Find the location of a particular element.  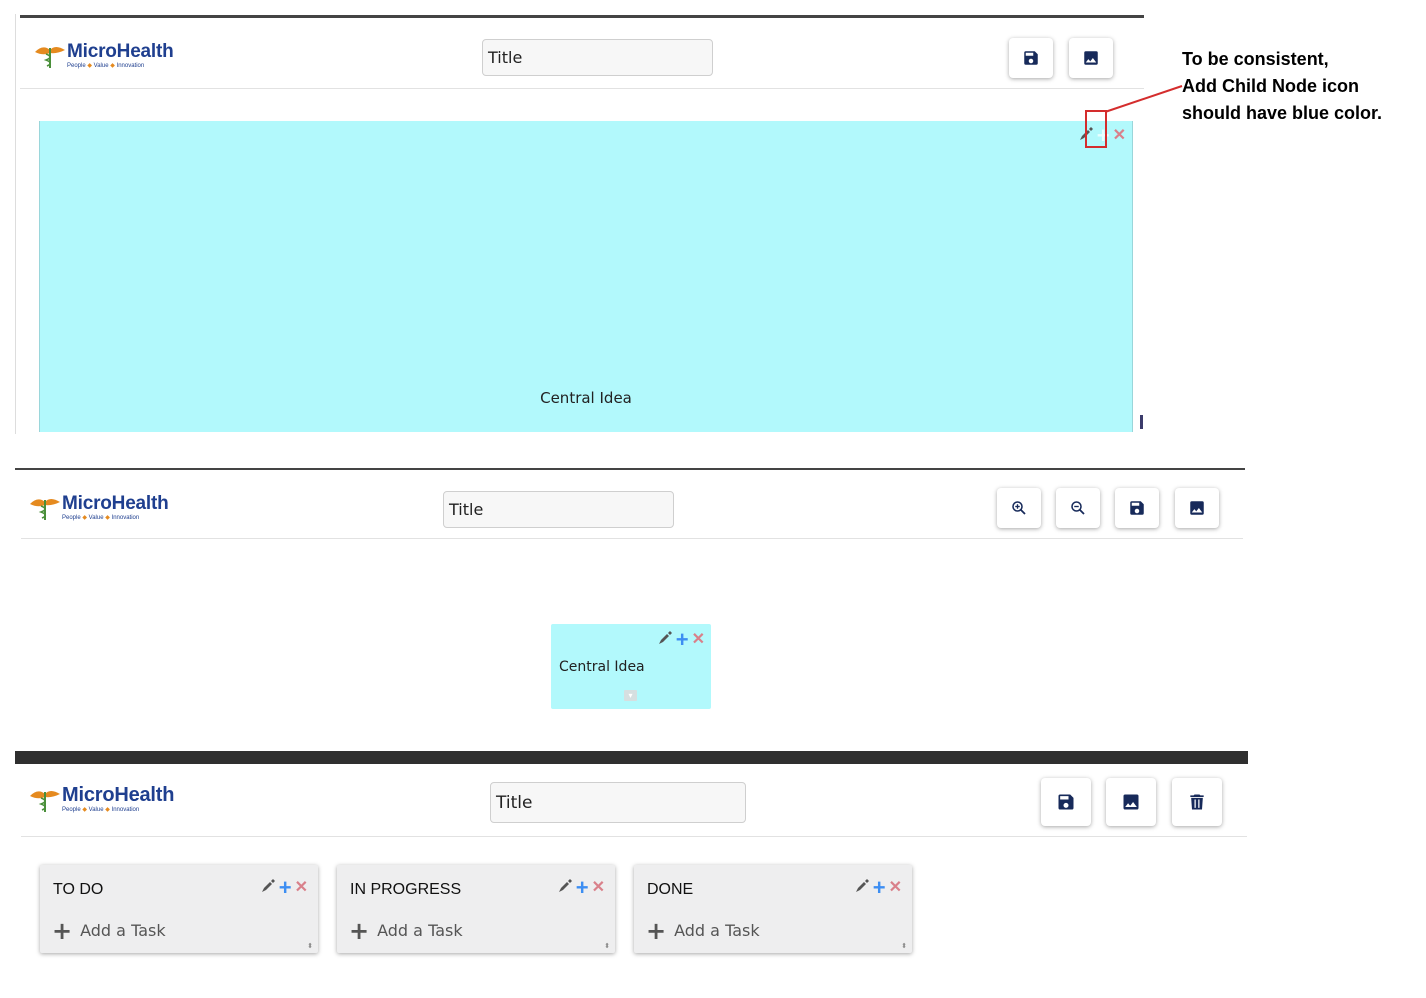

kanban-column-todo: TO DO + ✕ + Add a Task ⬍ is located at coordinates (179, 909).